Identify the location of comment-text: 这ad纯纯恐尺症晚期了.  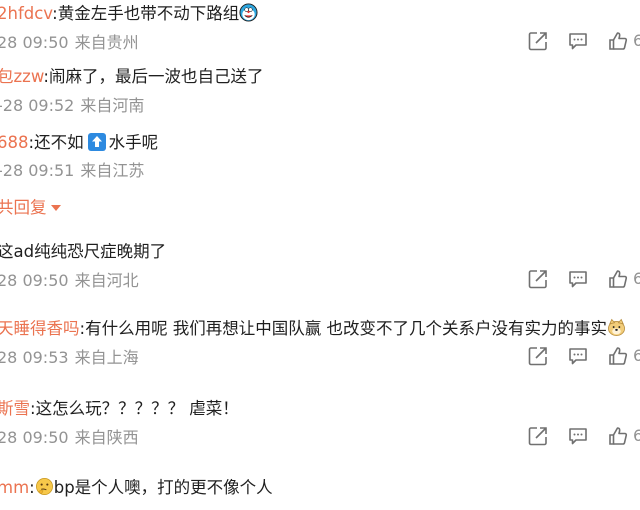
(83, 251).